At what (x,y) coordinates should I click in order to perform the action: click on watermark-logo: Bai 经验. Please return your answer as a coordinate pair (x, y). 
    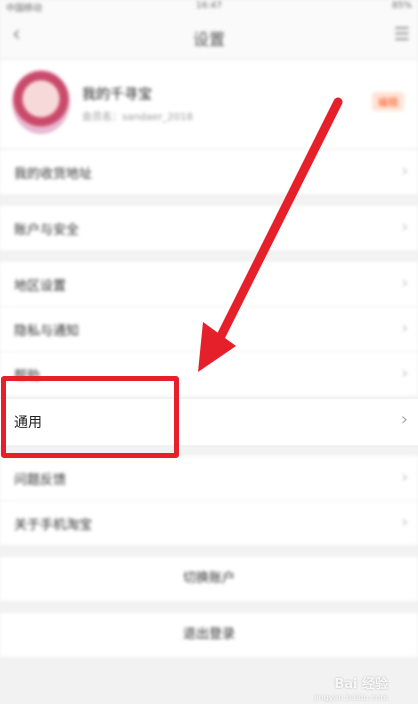
    Looking at the image, I should click on (361, 684).